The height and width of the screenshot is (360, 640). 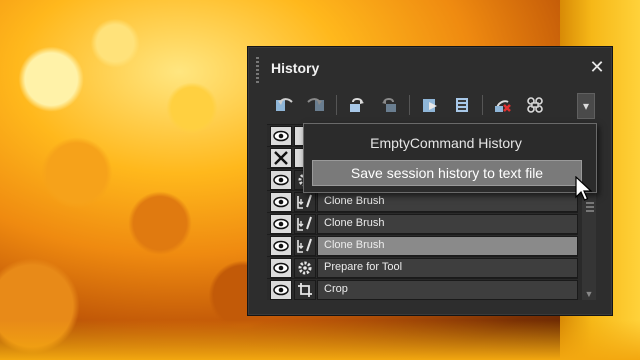 I want to click on play-button, so click(x=430, y=105).